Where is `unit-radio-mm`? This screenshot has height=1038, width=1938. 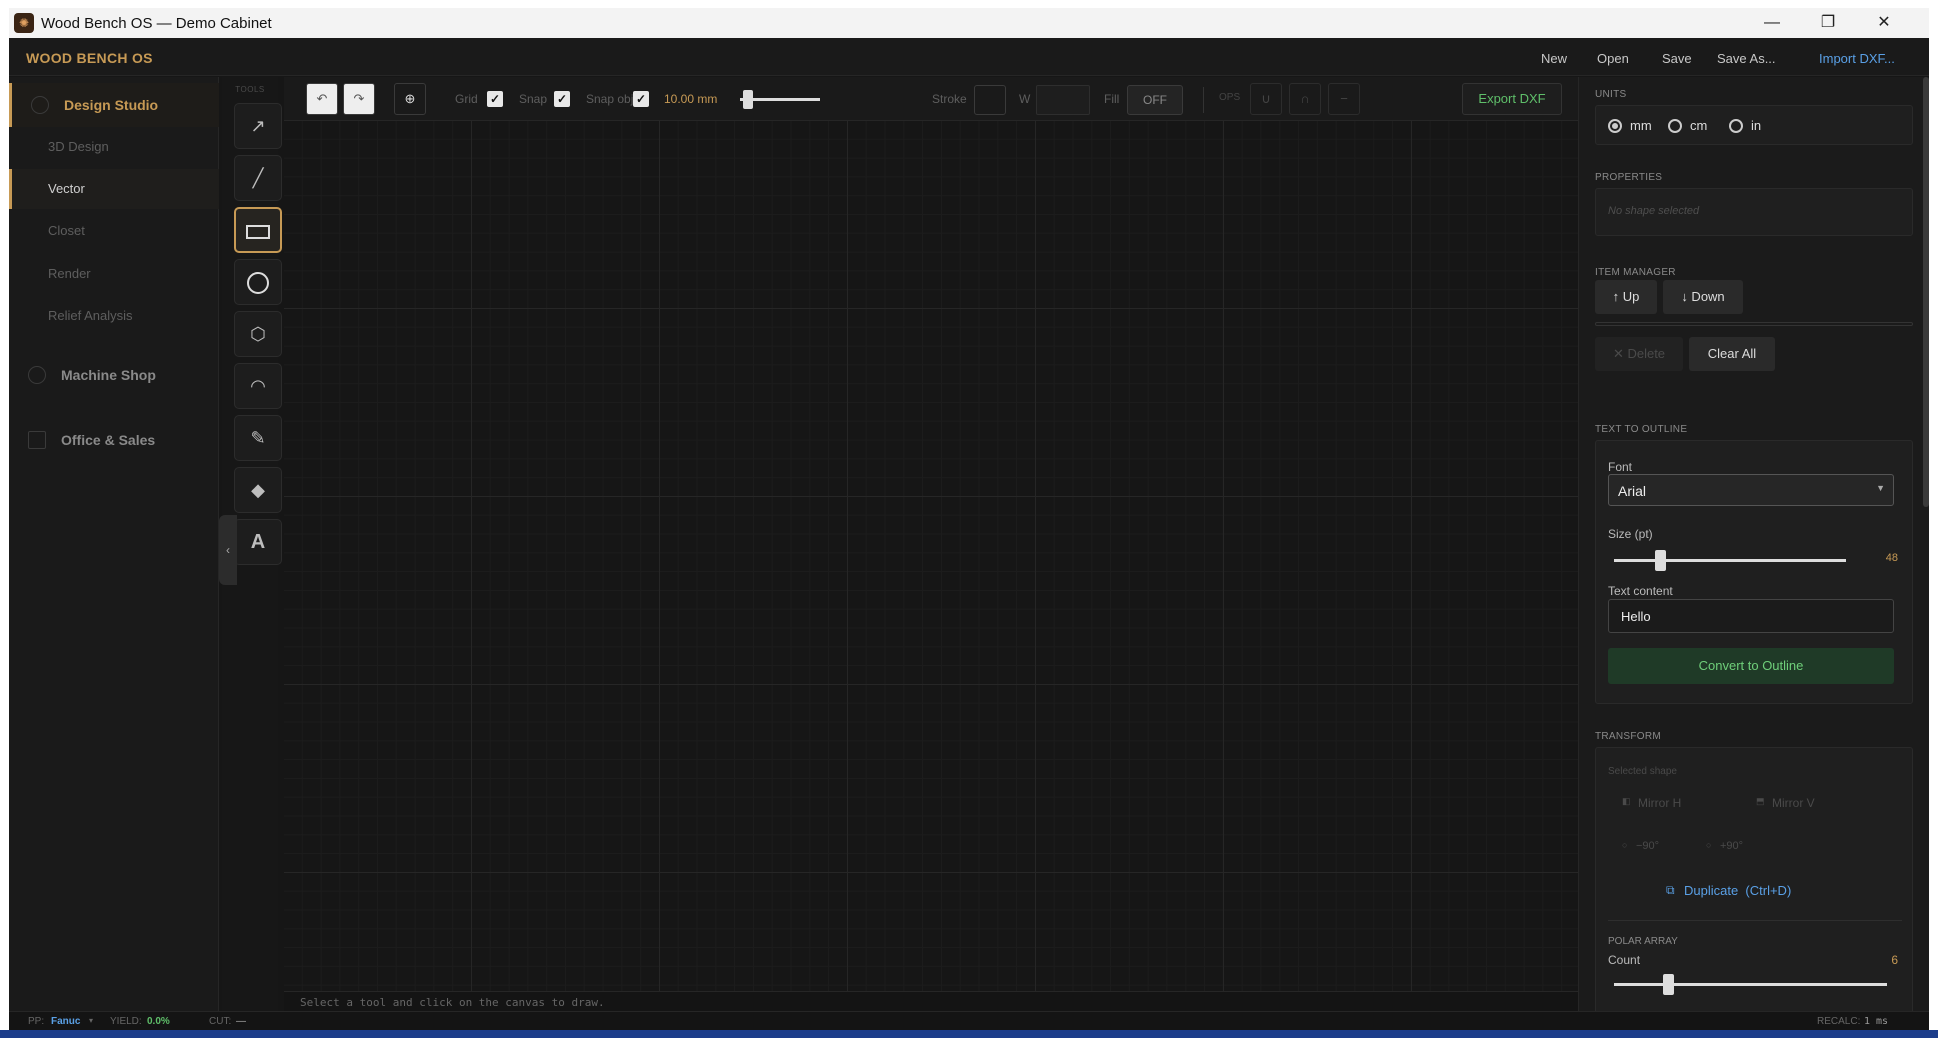 unit-radio-mm is located at coordinates (1615, 126).